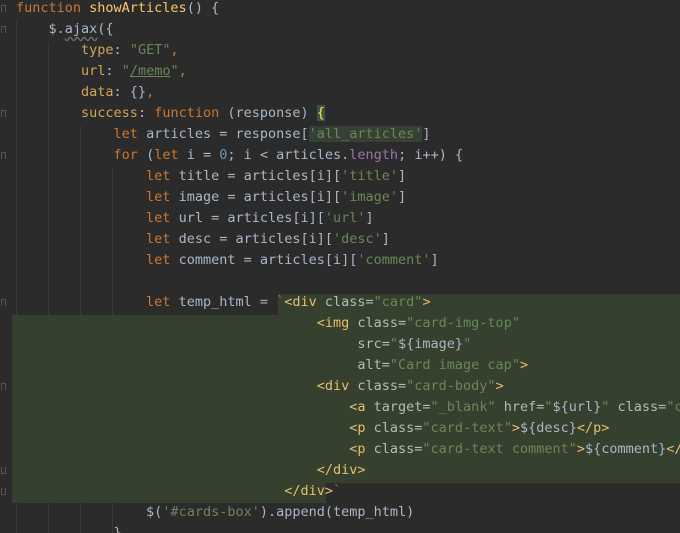 The image size is (680, 533). What do you see at coordinates (308, 491) in the screenshot?
I see `code-token: </div>` at bounding box center [308, 491].